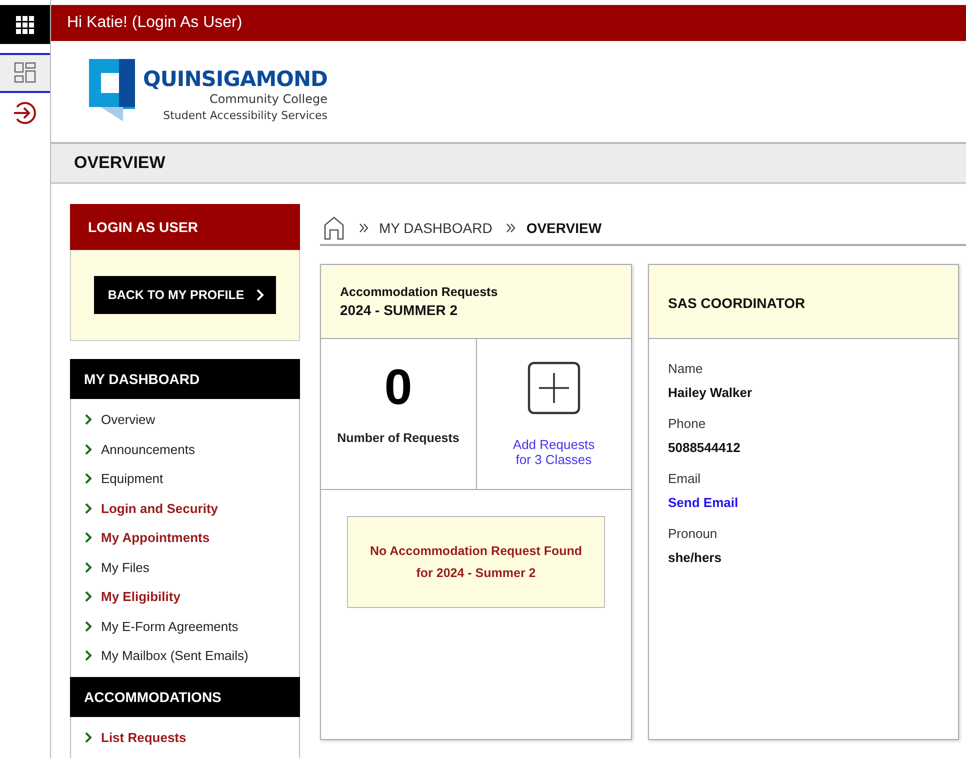 This screenshot has width=966, height=758. I want to click on home-icon, so click(334, 228).